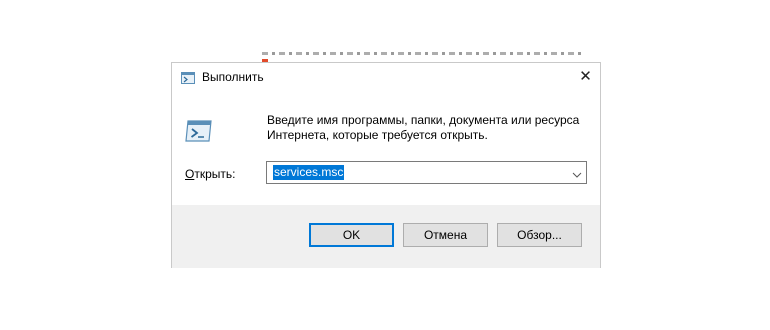 The width and height of the screenshot is (770, 330). I want to click on open-label-accesskey: О, so click(190, 174).